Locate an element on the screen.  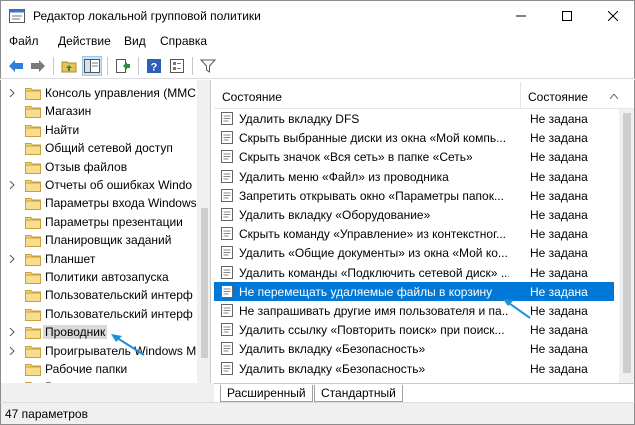
tree-item: Политики автозапуска is located at coordinates (99, 277).